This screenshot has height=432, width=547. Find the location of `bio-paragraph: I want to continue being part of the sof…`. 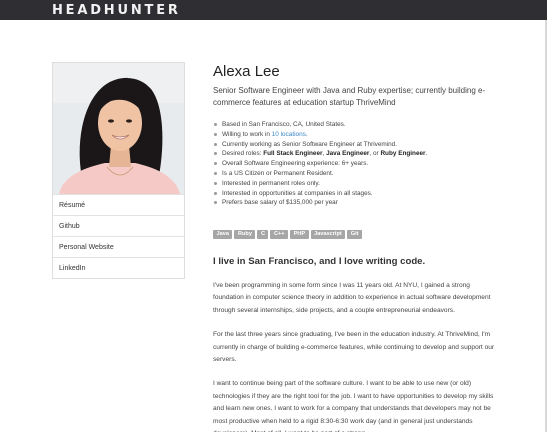

bio-paragraph: I want to continue being part of the sof… is located at coordinates (353, 406).